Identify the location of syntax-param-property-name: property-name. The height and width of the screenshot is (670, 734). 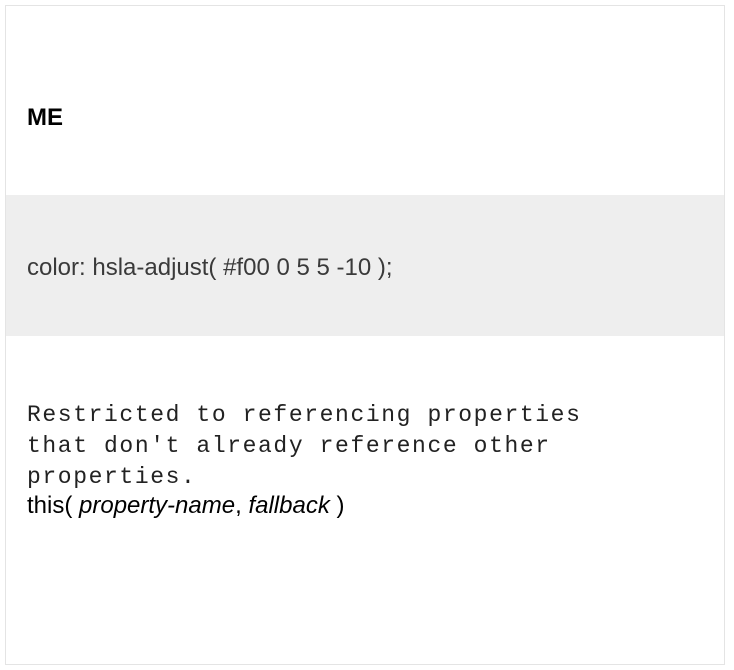
(157, 505).